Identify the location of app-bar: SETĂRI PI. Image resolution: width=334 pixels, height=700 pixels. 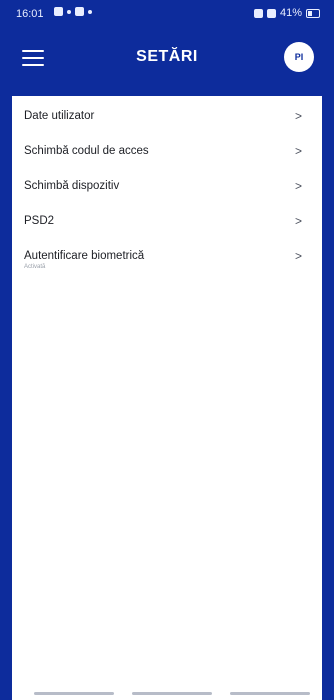
(167, 66).